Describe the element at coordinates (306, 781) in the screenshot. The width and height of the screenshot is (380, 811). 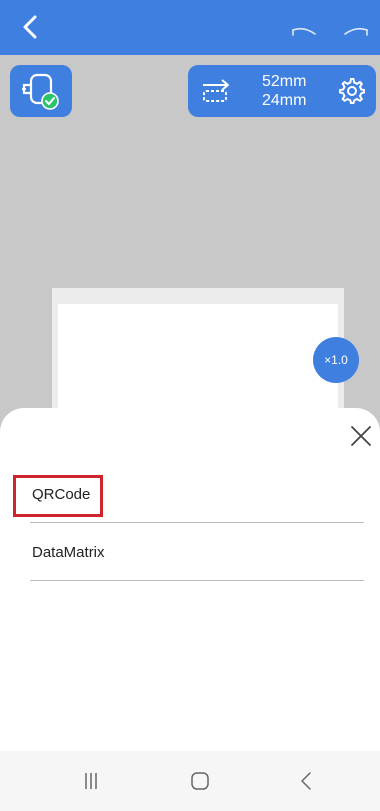
I see `back-icon` at that location.